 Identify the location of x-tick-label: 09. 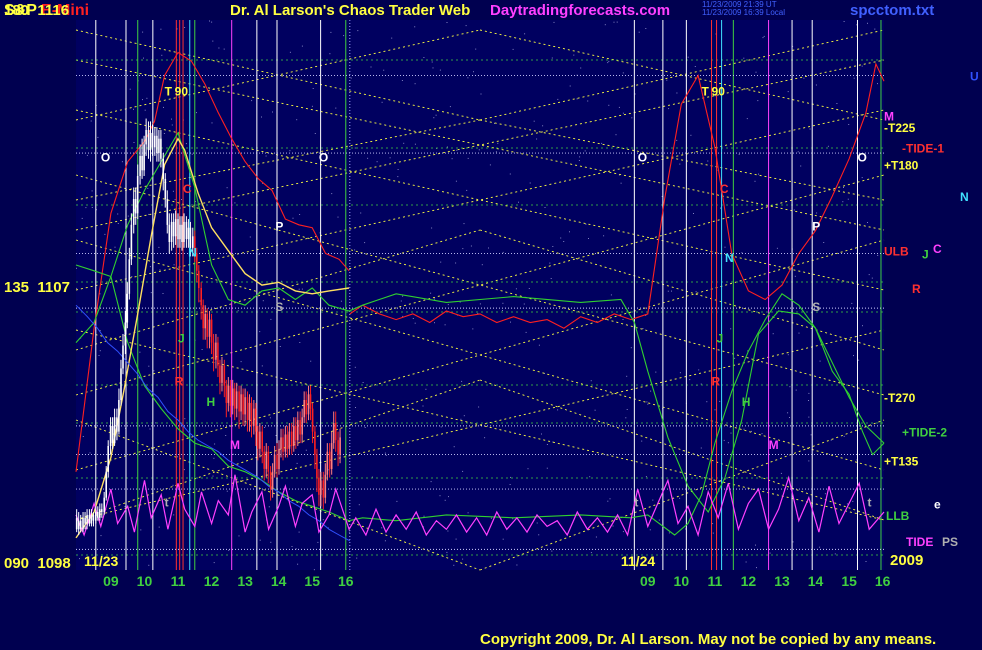
(648, 581).